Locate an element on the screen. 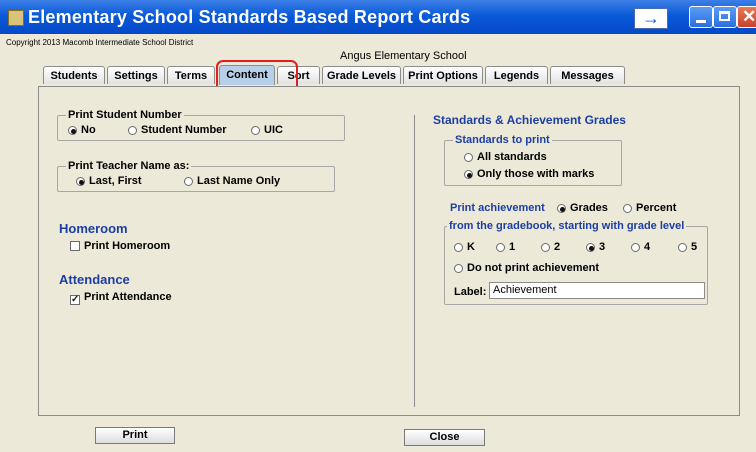 The image size is (756, 452). standards-to-print-title: Standards to print is located at coordinates (502, 140).